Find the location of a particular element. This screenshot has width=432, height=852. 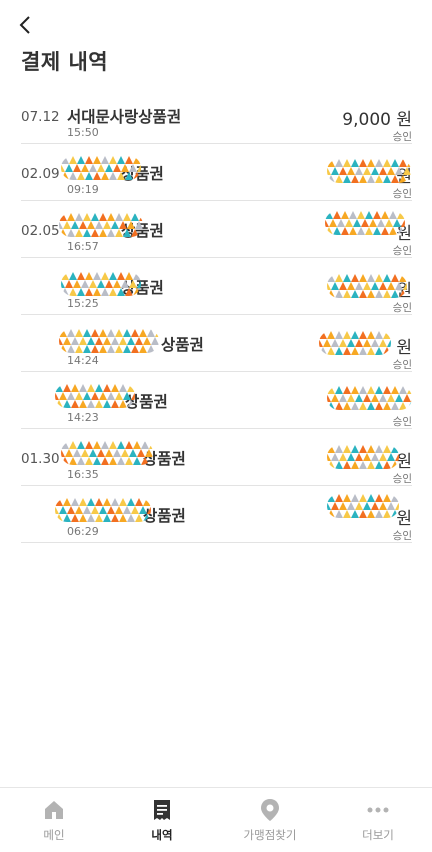

transaction-date: 07.12 is located at coordinates (40, 117).